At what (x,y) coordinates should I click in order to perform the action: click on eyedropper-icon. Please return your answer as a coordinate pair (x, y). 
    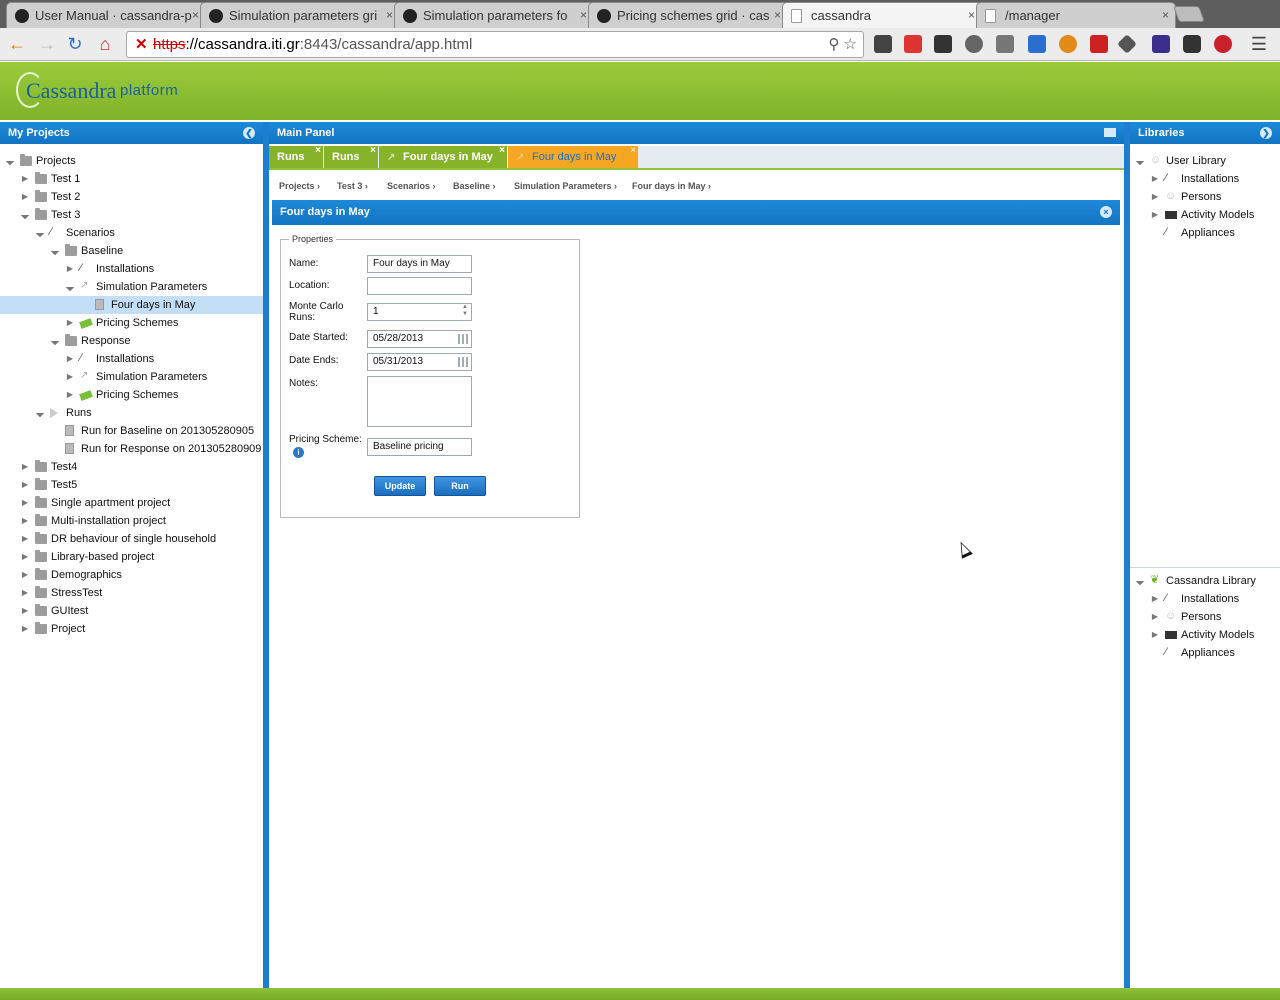
    Looking at the image, I should click on (1005, 44).